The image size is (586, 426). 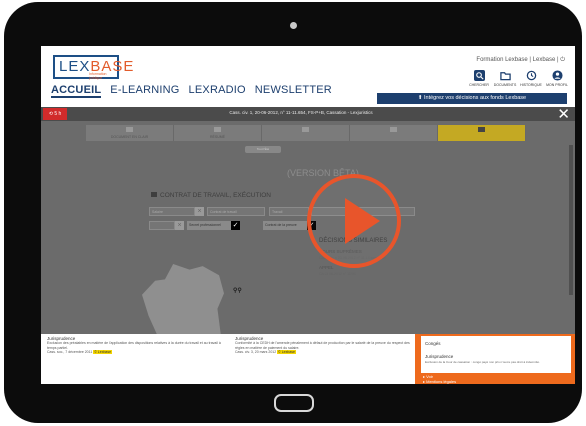 I want to click on tool-profil: MON PROFIL, so click(x=557, y=78).